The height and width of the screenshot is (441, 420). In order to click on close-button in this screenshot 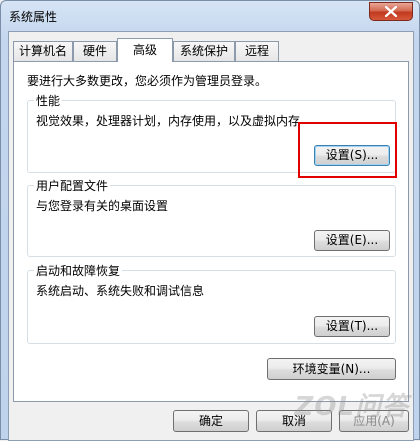, I will do `click(391, 11)`.